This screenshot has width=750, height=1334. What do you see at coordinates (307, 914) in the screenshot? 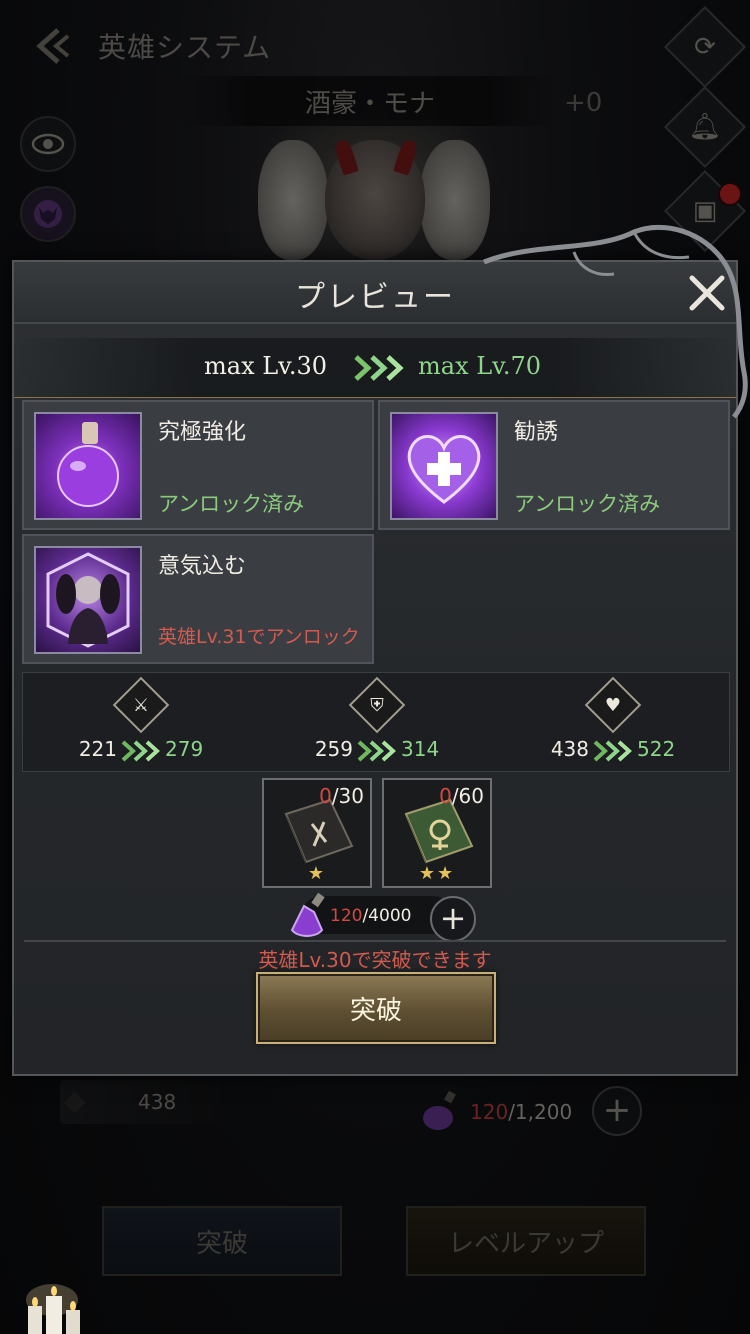
I see `potion-icon` at bounding box center [307, 914].